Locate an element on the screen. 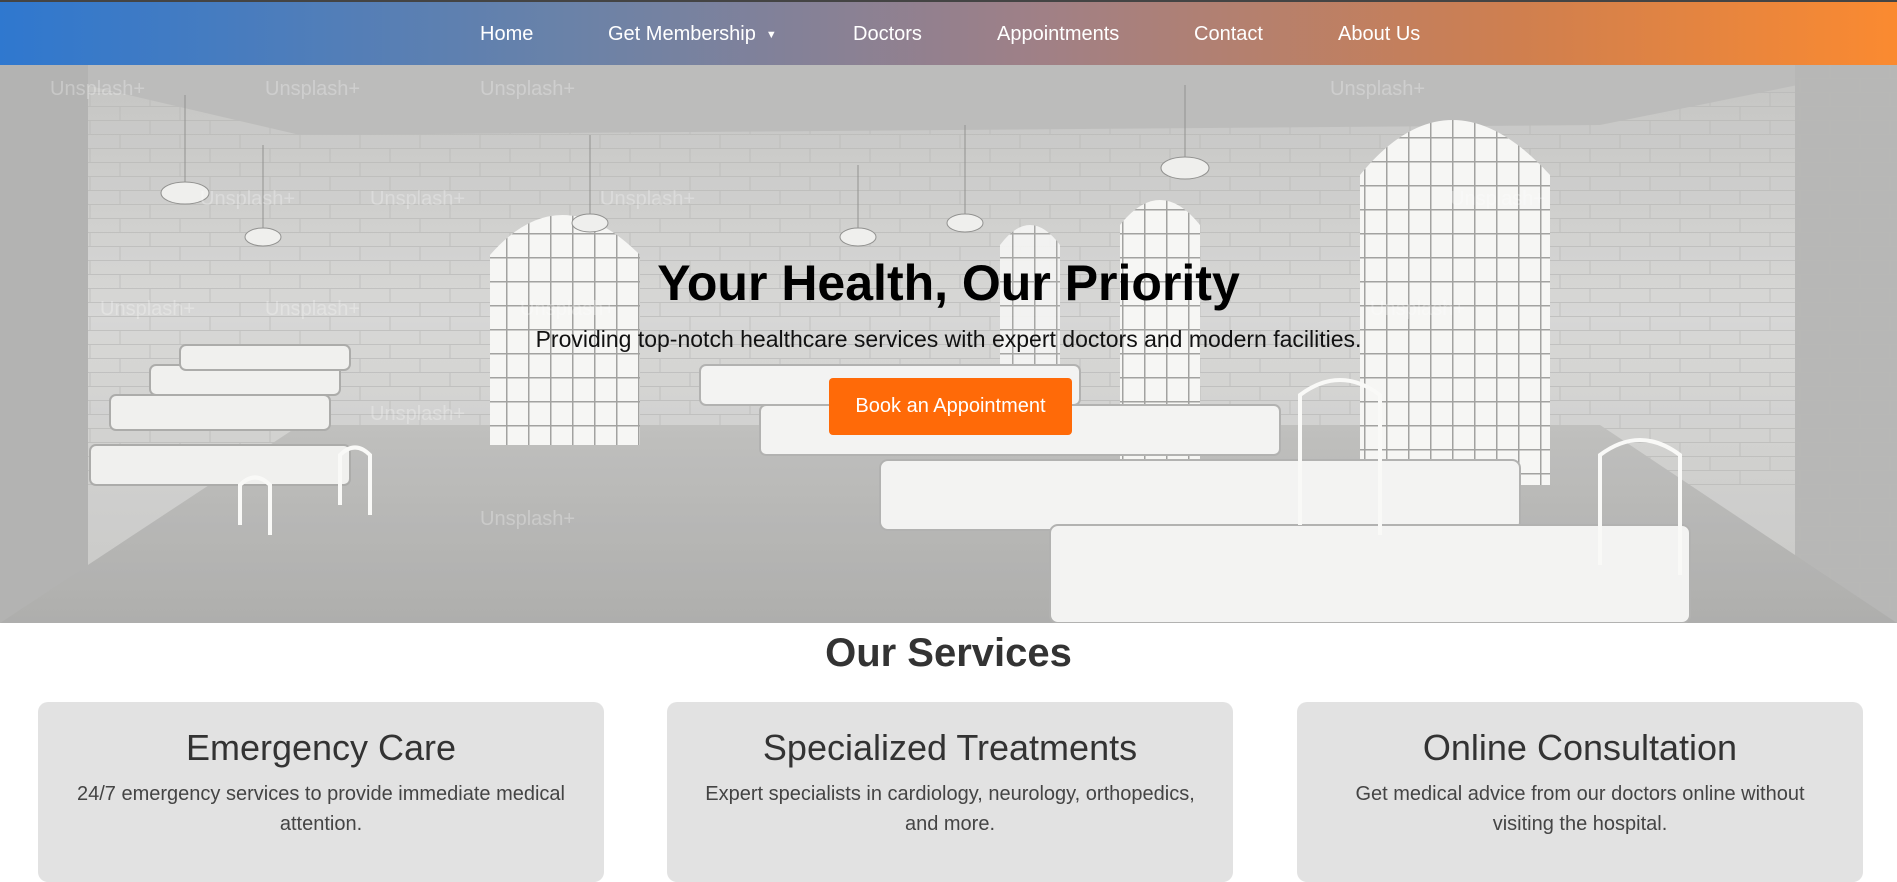 This screenshot has width=1897, height=882. service-card-title: Specialized Treatments is located at coordinates (950, 747).